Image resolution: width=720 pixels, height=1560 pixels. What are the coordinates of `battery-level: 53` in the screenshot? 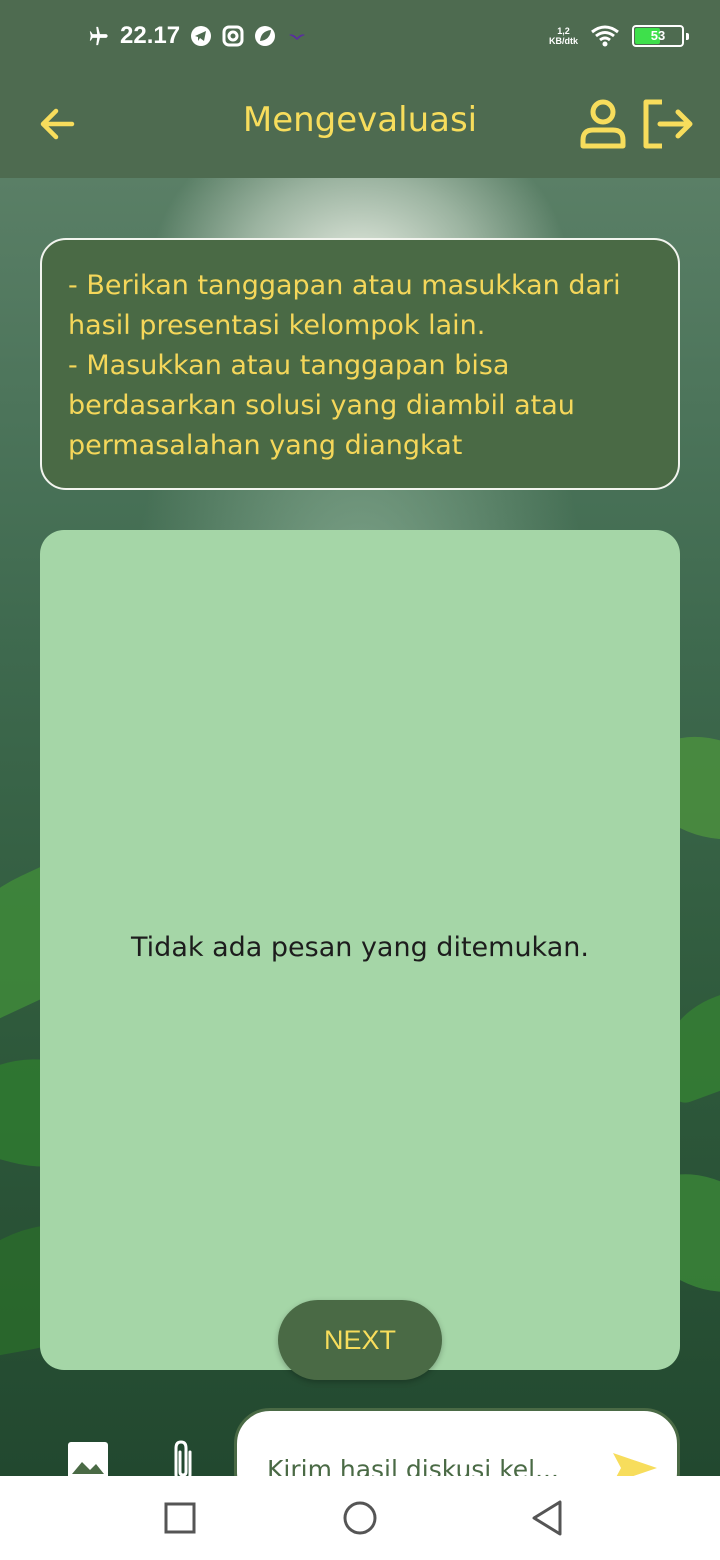 It's located at (658, 35).